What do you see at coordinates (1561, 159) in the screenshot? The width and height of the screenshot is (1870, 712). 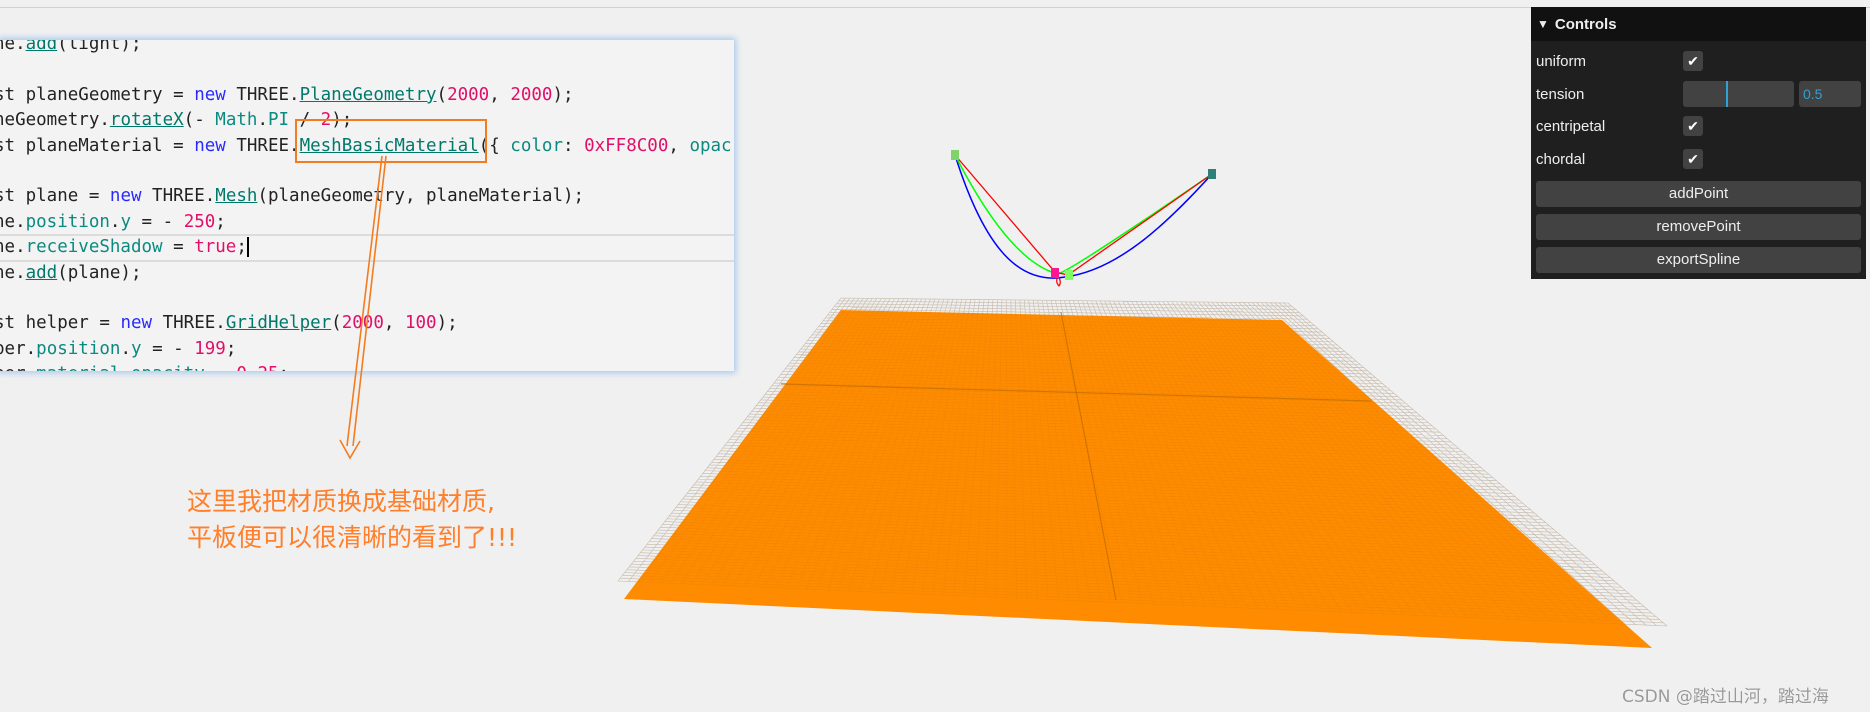 I see `chordal-label: chordal` at bounding box center [1561, 159].